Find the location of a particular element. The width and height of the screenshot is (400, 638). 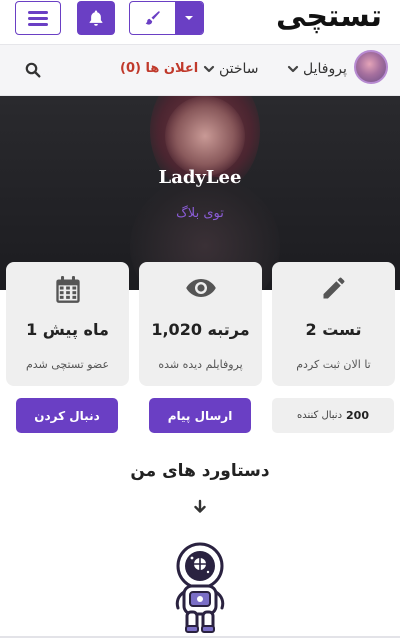

nav-build-label: ساختن is located at coordinates (239, 69).